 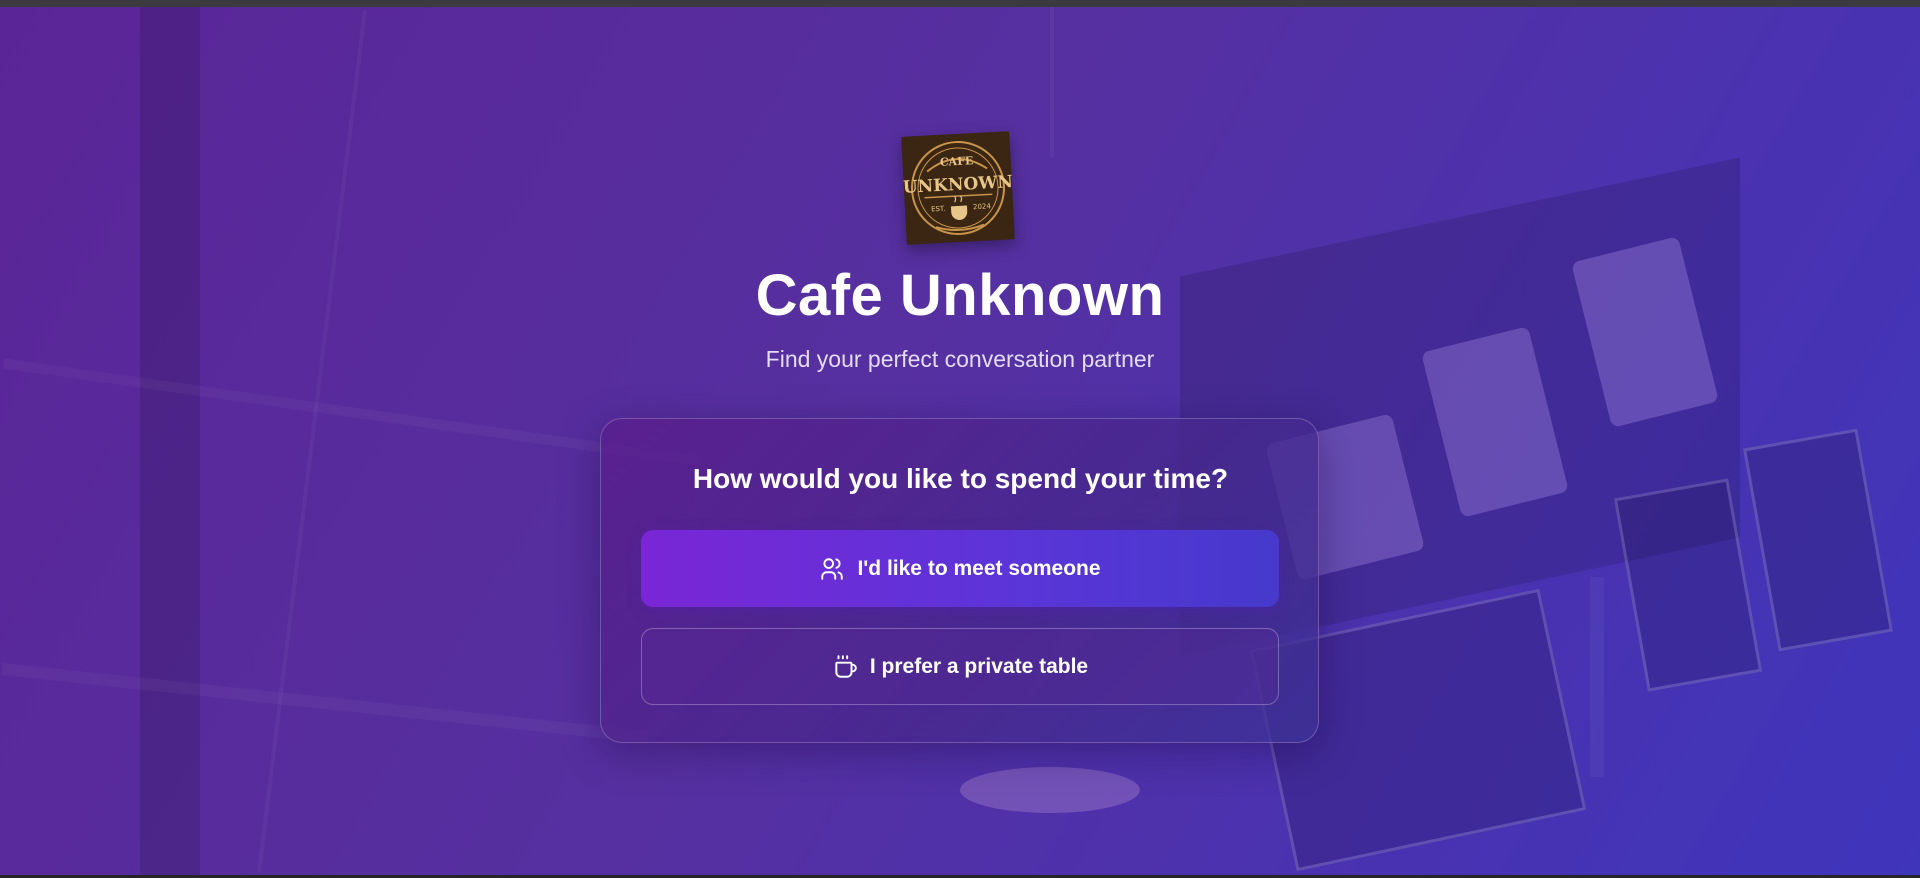 What do you see at coordinates (979, 568) in the screenshot?
I see `meet-someone-label: I'd like to meet someone` at bounding box center [979, 568].